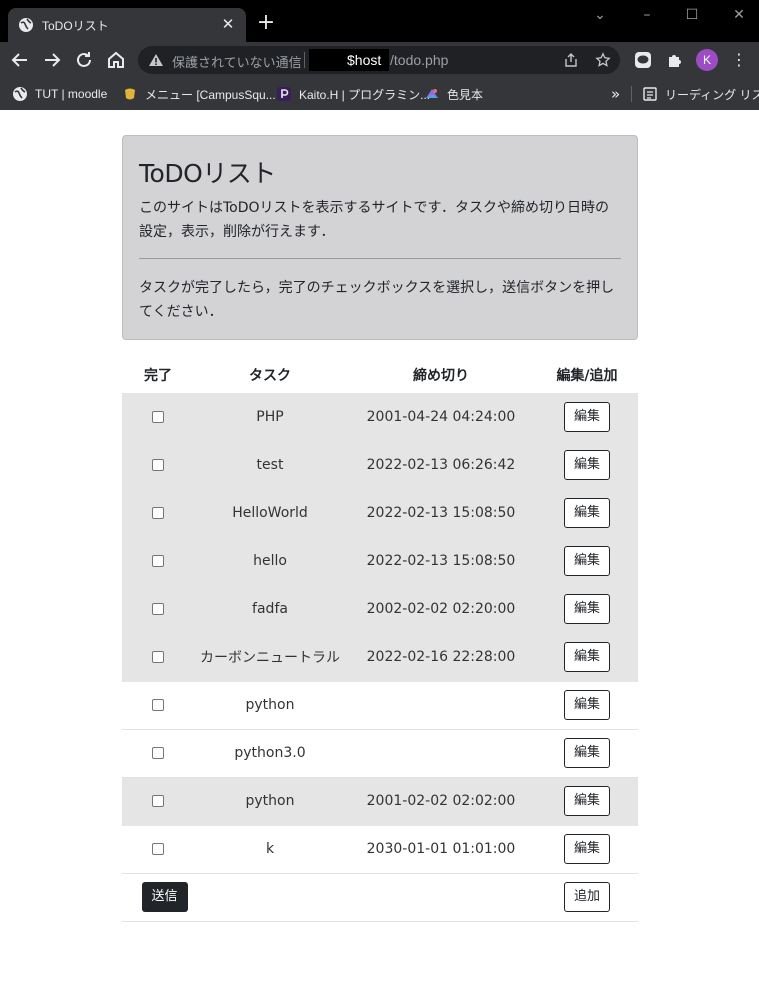 This screenshot has width=759, height=981. Describe the element at coordinates (284, 94) in the screenshot. I see `profile-icon` at that location.